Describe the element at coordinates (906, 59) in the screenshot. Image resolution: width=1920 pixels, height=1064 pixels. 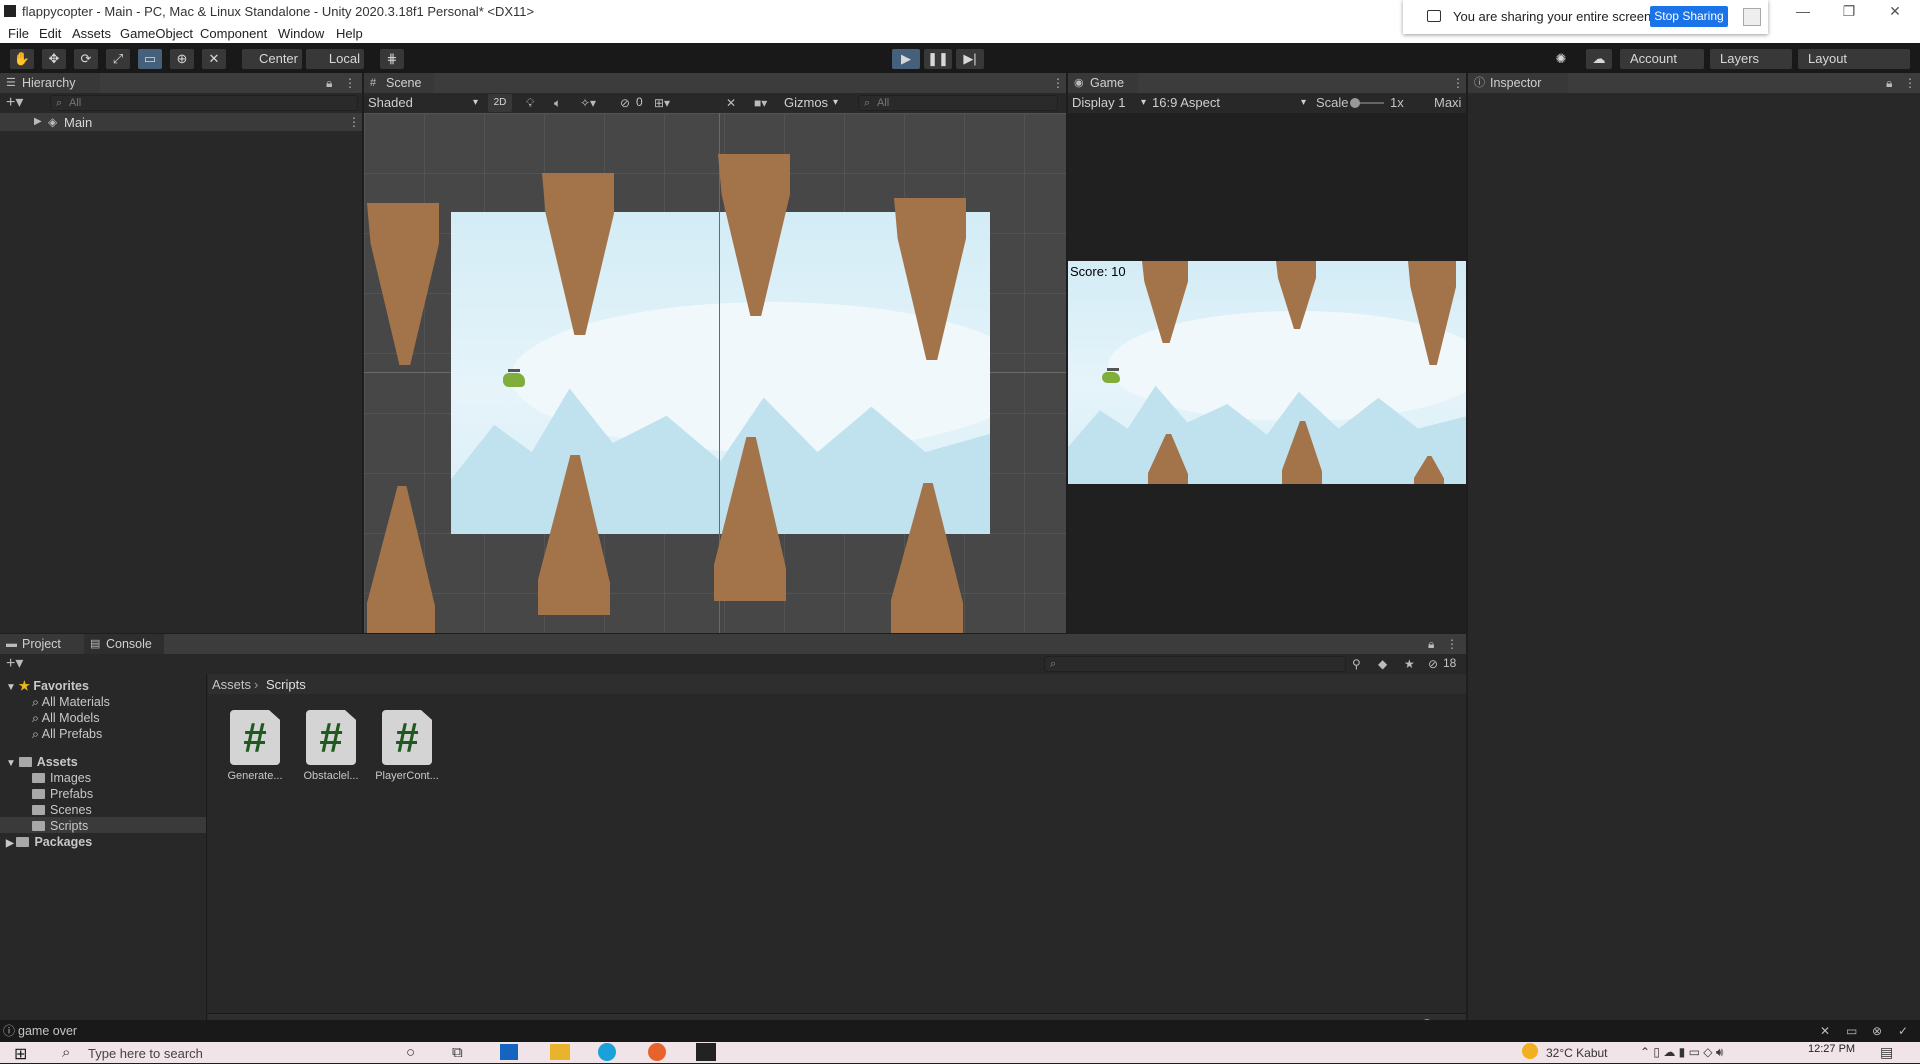
I see `play-button: ▶` at that location.